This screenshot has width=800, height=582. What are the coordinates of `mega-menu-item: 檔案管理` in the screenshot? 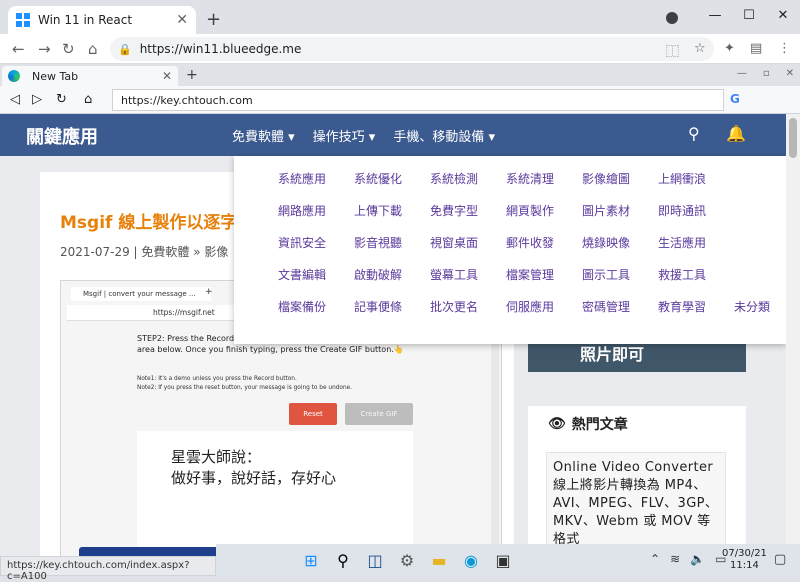 It's located at (544, 274).